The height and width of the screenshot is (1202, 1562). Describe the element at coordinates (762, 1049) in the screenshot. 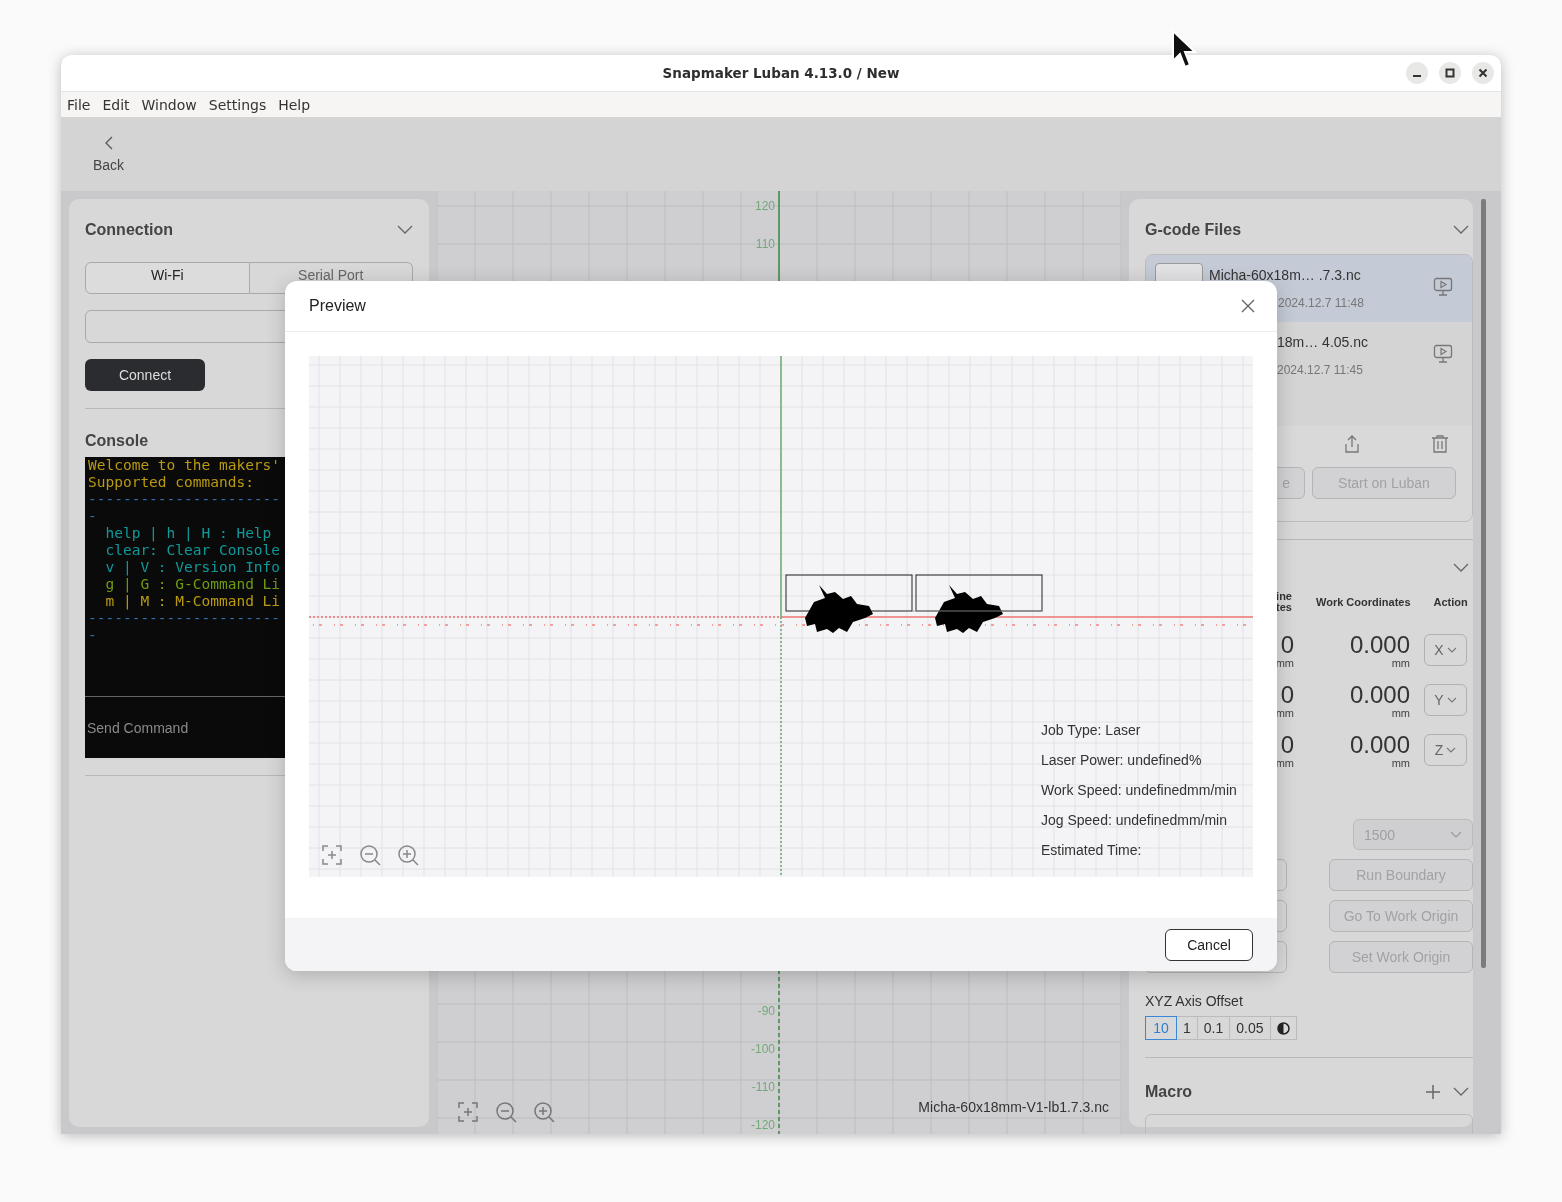

I see `axis-label: -100` at that location.